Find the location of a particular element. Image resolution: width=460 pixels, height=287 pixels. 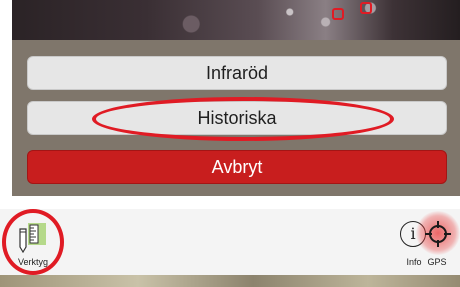

gps-tool-button: GPS is located at coordinates (437, 242).